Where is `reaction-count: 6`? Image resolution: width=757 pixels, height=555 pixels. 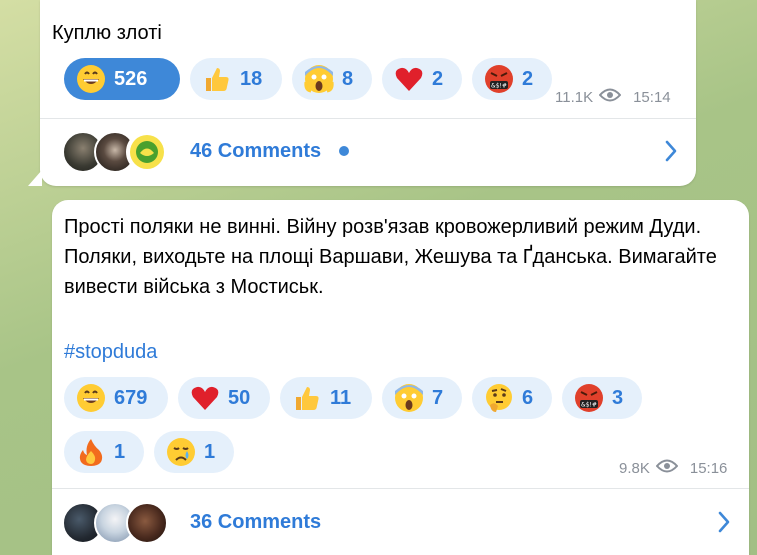
reaction-count: 6 is located at coordinates (528, 397).